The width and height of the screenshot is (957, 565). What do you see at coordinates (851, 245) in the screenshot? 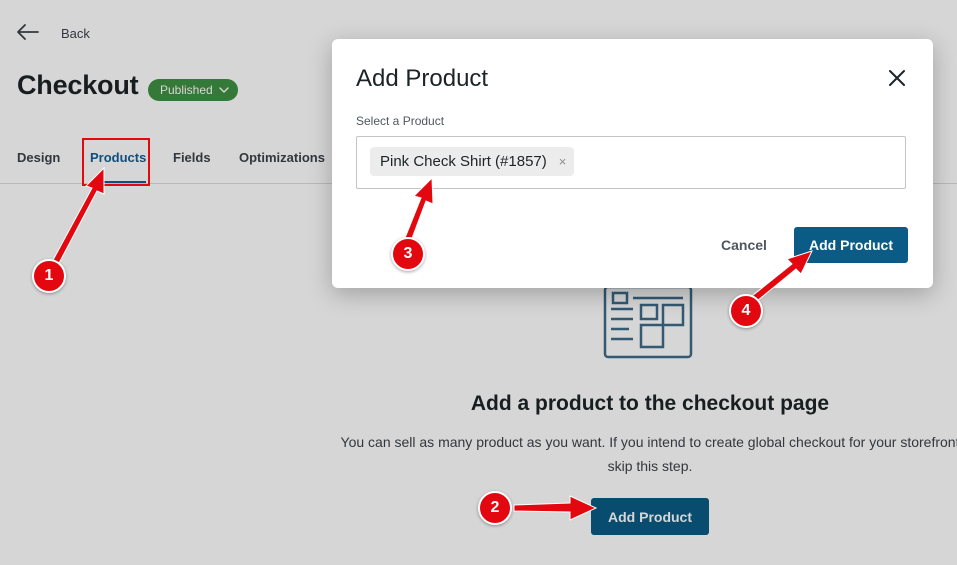
I see `modal-add-product-button: Add Product` at bounding box center [851, 245].